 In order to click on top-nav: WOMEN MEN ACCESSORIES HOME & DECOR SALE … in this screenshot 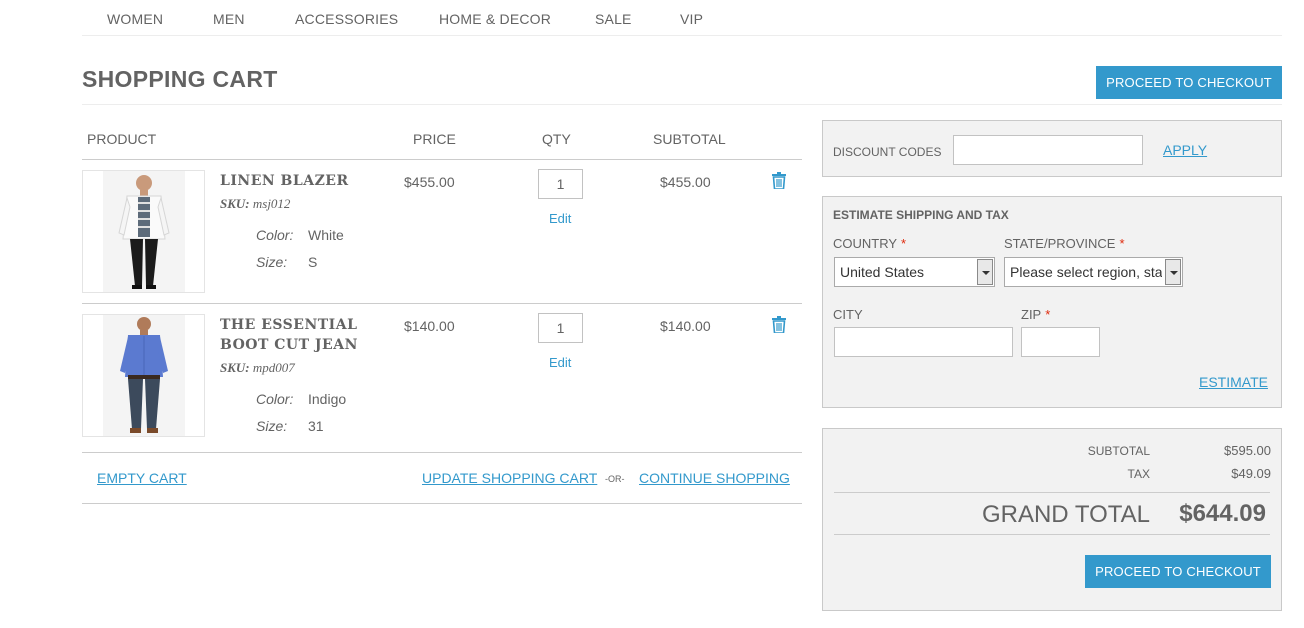, I will do `click(682, 18)`.